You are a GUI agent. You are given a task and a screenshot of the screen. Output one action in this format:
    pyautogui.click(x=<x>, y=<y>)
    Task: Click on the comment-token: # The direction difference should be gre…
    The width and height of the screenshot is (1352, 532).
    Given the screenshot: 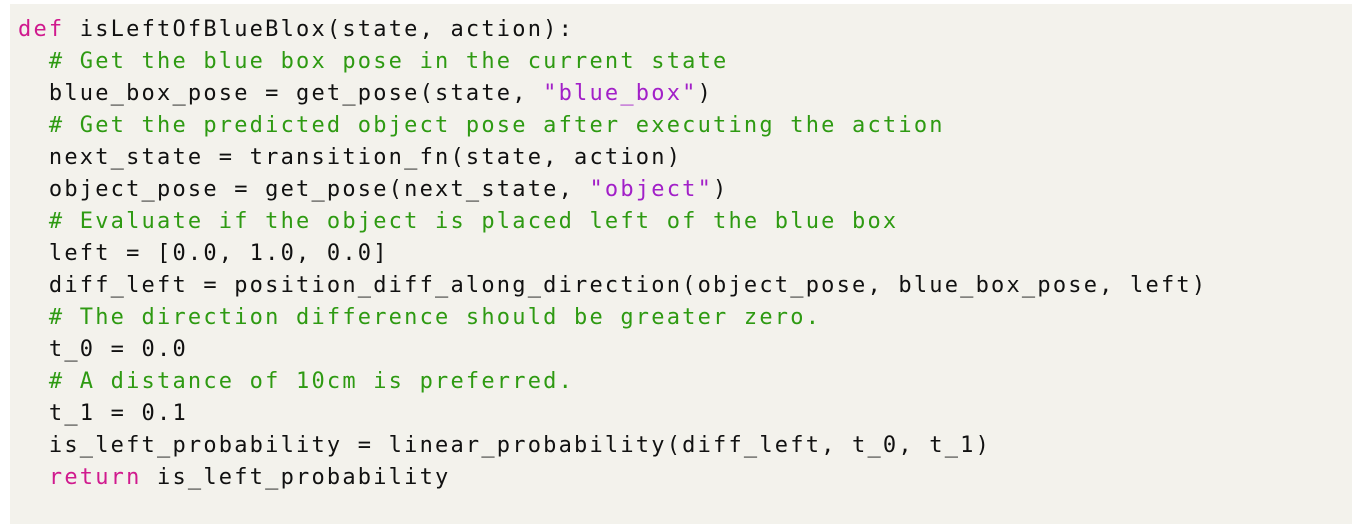 What is the action you would take?
    pyautogui.click(x=435, y=317)
    